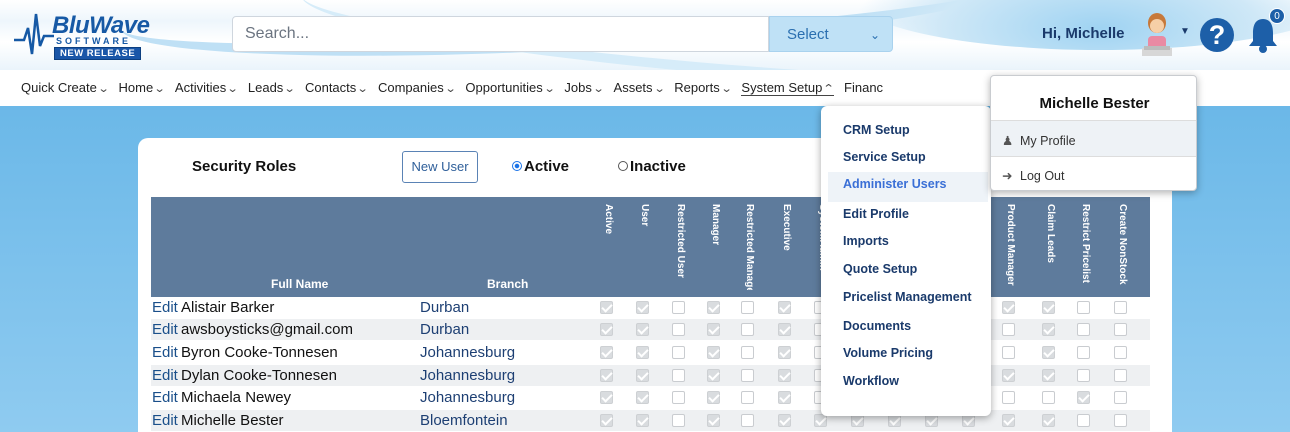 The height and width of the screenshot is (432, 1290). Describe the element at coordinates (1039, 140) in the screenshot. I see `menu-item-my-profile: ♟ My Profile` at that location.